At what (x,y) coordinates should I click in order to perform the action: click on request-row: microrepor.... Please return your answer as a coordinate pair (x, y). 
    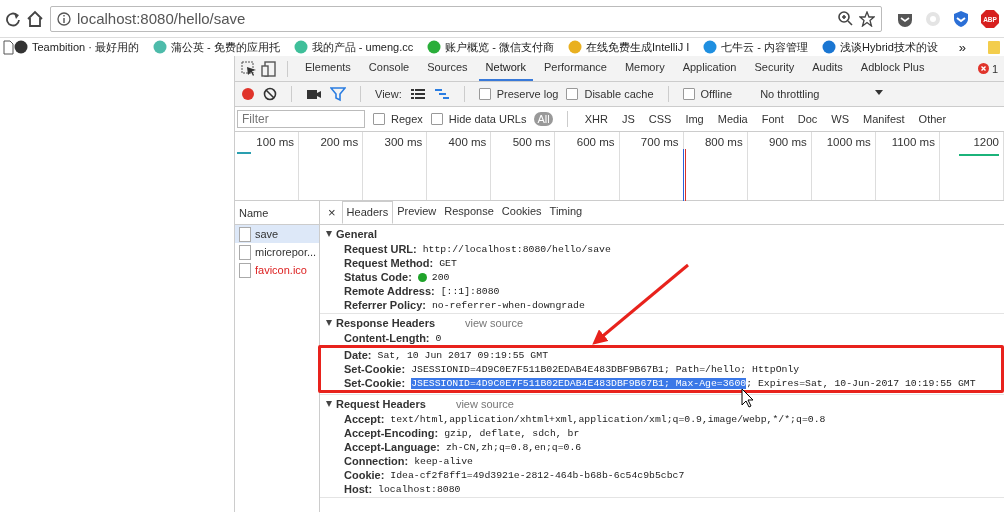
    Looking at the image, I should click on (277, 252).